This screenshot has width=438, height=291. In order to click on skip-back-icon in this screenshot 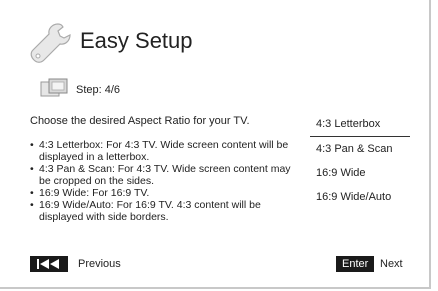, I will do `click(49, 264)`.